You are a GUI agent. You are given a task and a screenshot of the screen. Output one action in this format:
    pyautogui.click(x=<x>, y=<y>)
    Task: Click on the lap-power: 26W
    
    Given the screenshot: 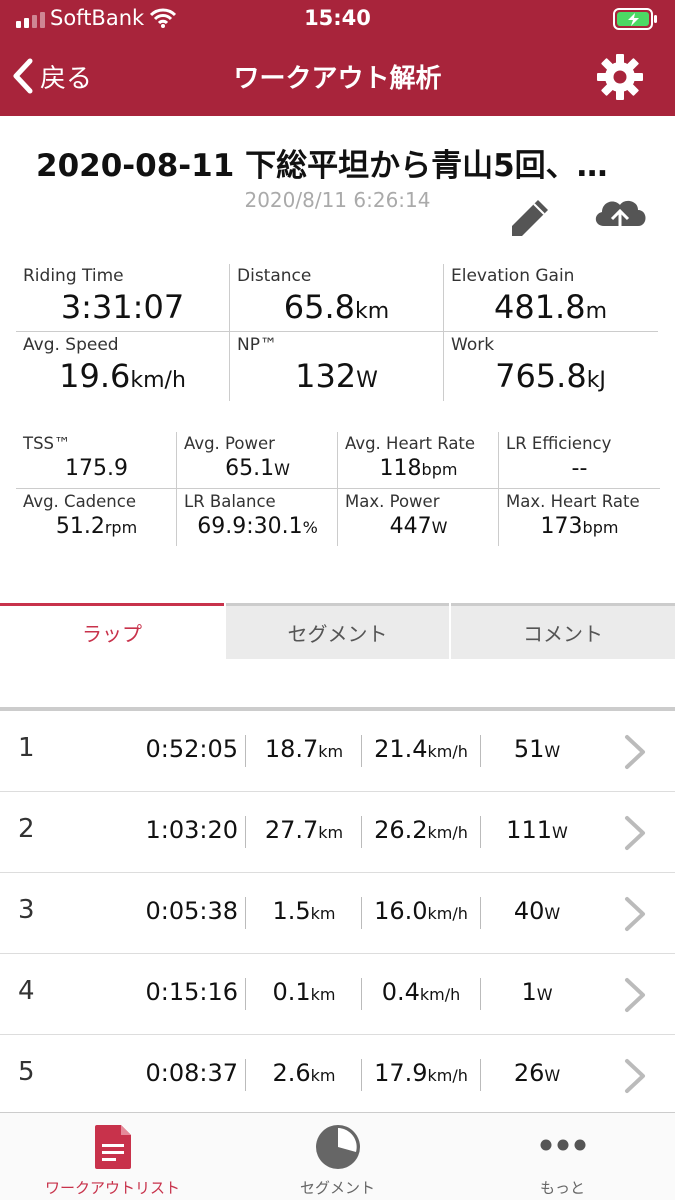 What is the action you would take?
    pyautogui.click(x=537, y=1073)
    